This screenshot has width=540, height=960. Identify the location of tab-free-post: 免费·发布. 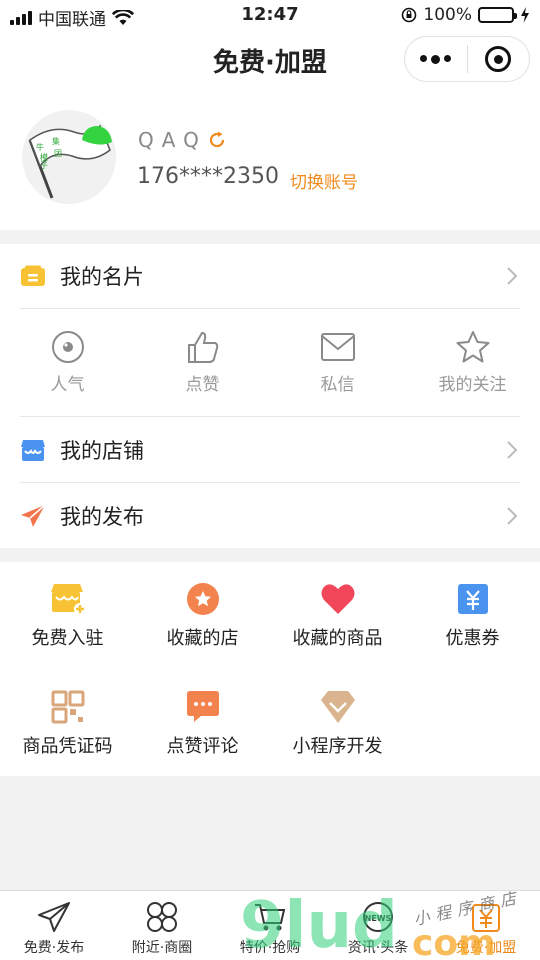
(54, 925).